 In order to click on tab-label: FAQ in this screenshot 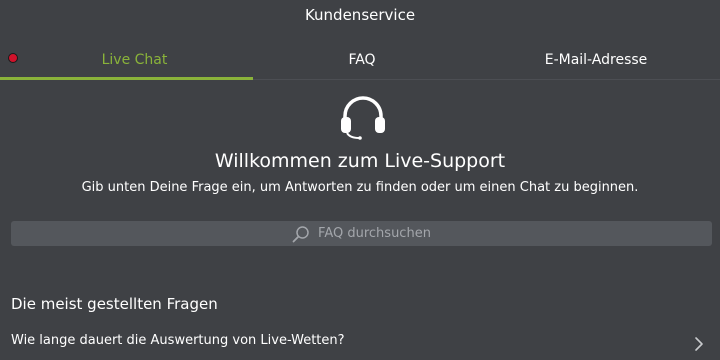, I will do `click(362, 60)`.